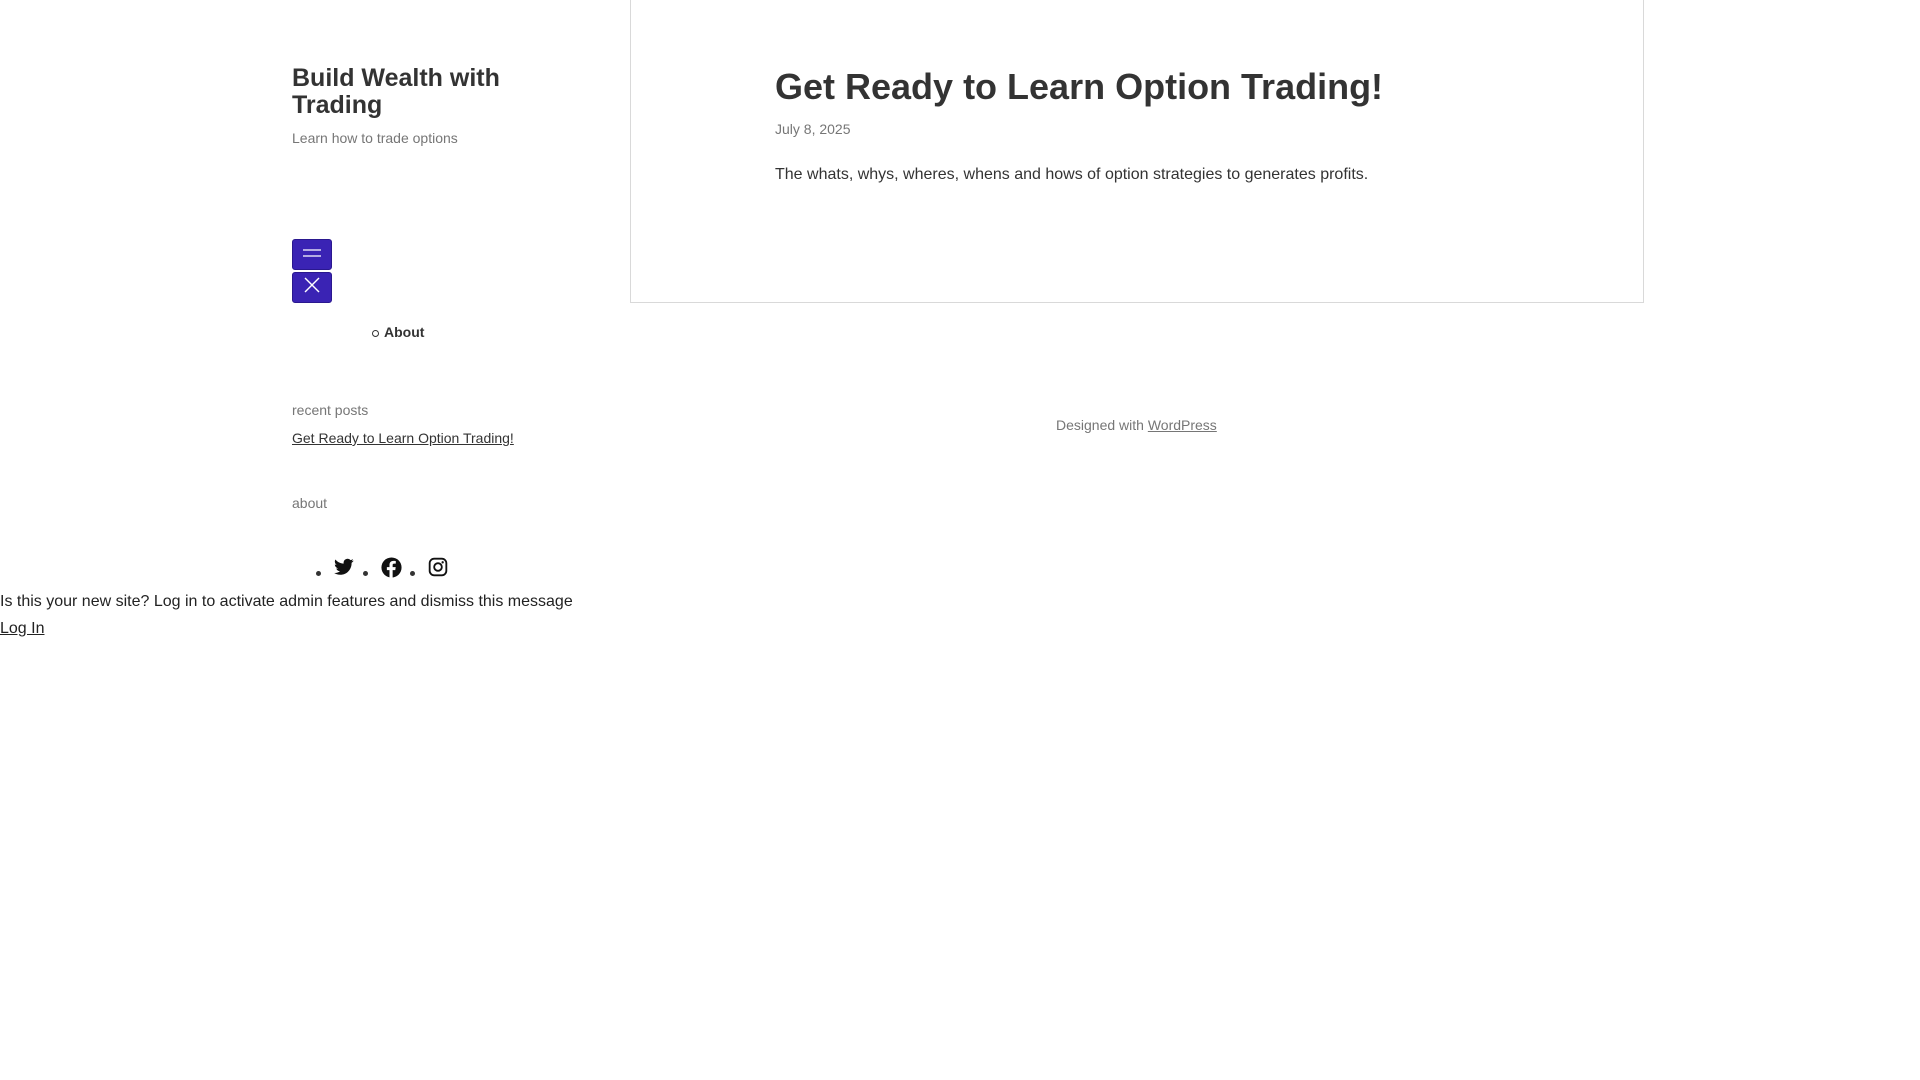  Describe the element at coordinates (344, 567) in the screenshot. I see `twitter-icon` at that location.